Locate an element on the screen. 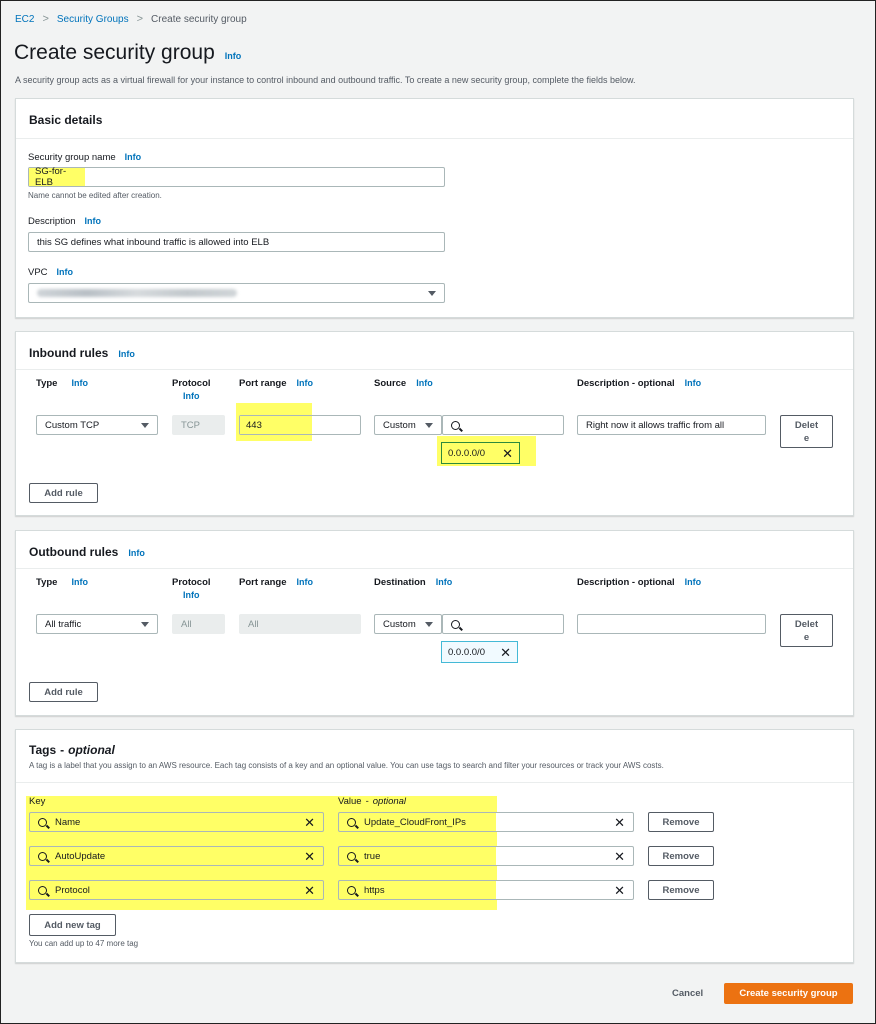 The image size is (876, 1024). sg-name-info-link: Info is located at coordinates (133, 157).